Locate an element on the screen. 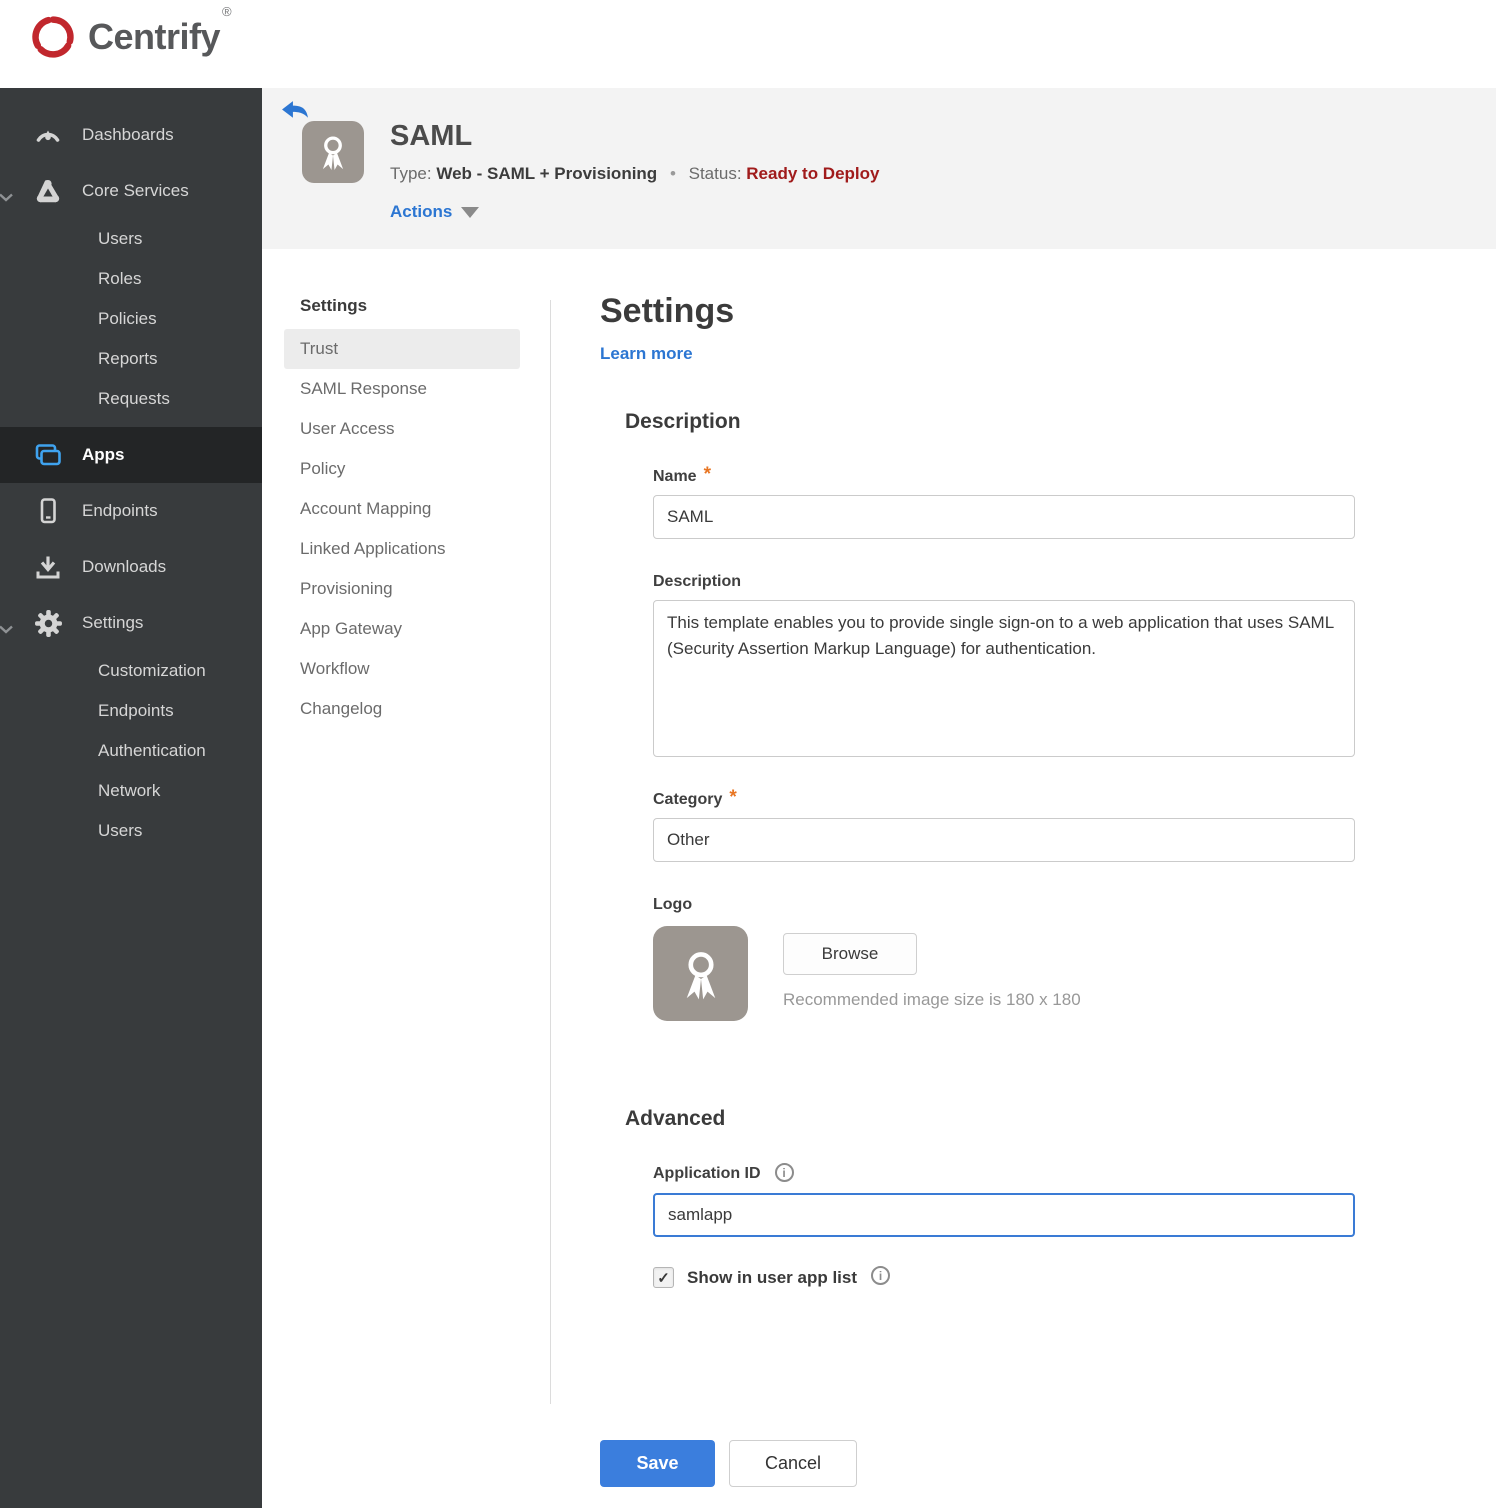  page-title: Settings is located at coordinates (667, 311).